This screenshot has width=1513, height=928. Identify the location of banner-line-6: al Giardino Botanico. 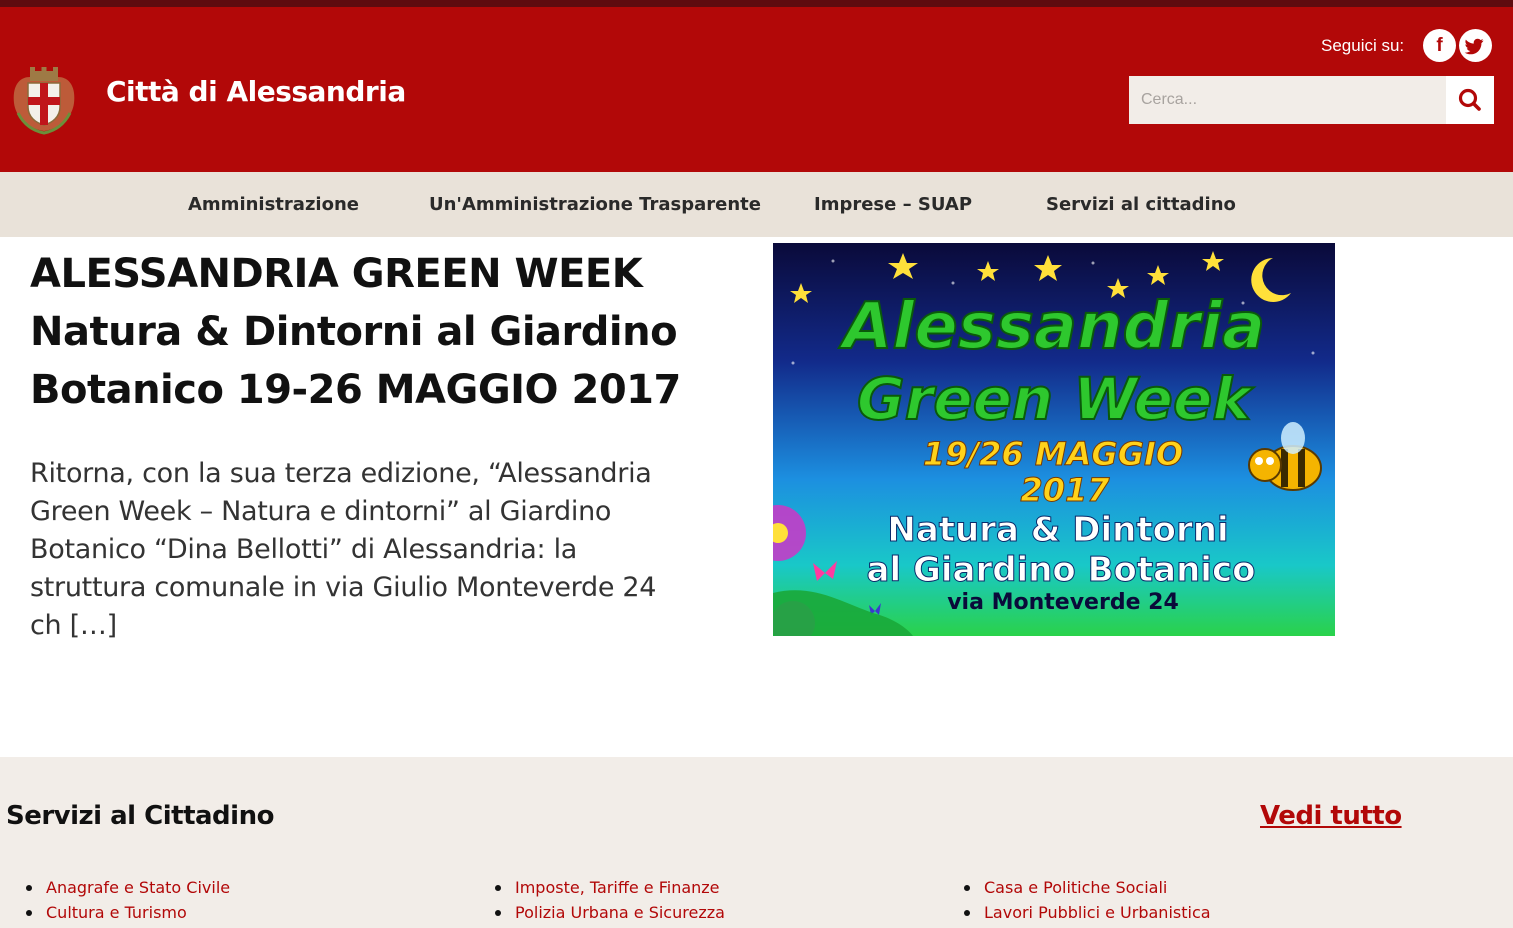
(1061, 570).